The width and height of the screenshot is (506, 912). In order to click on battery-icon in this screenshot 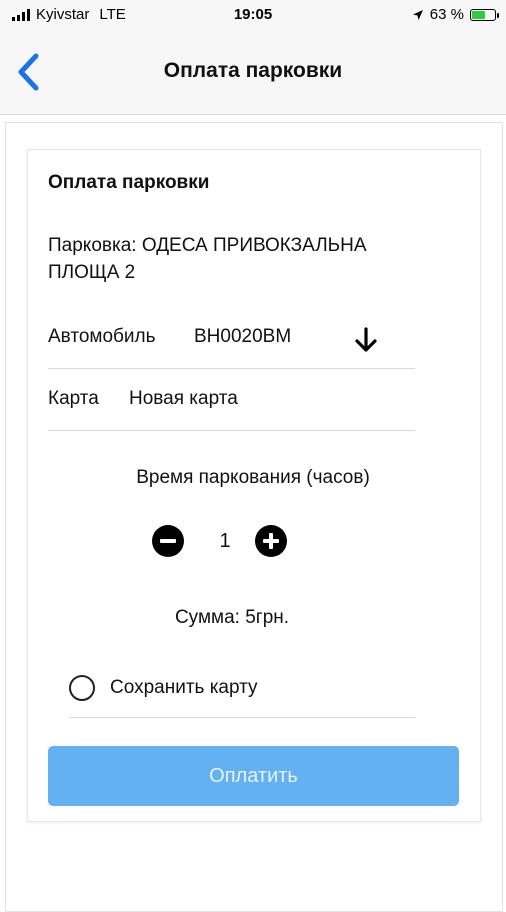, I will do `click(484, 14)`.